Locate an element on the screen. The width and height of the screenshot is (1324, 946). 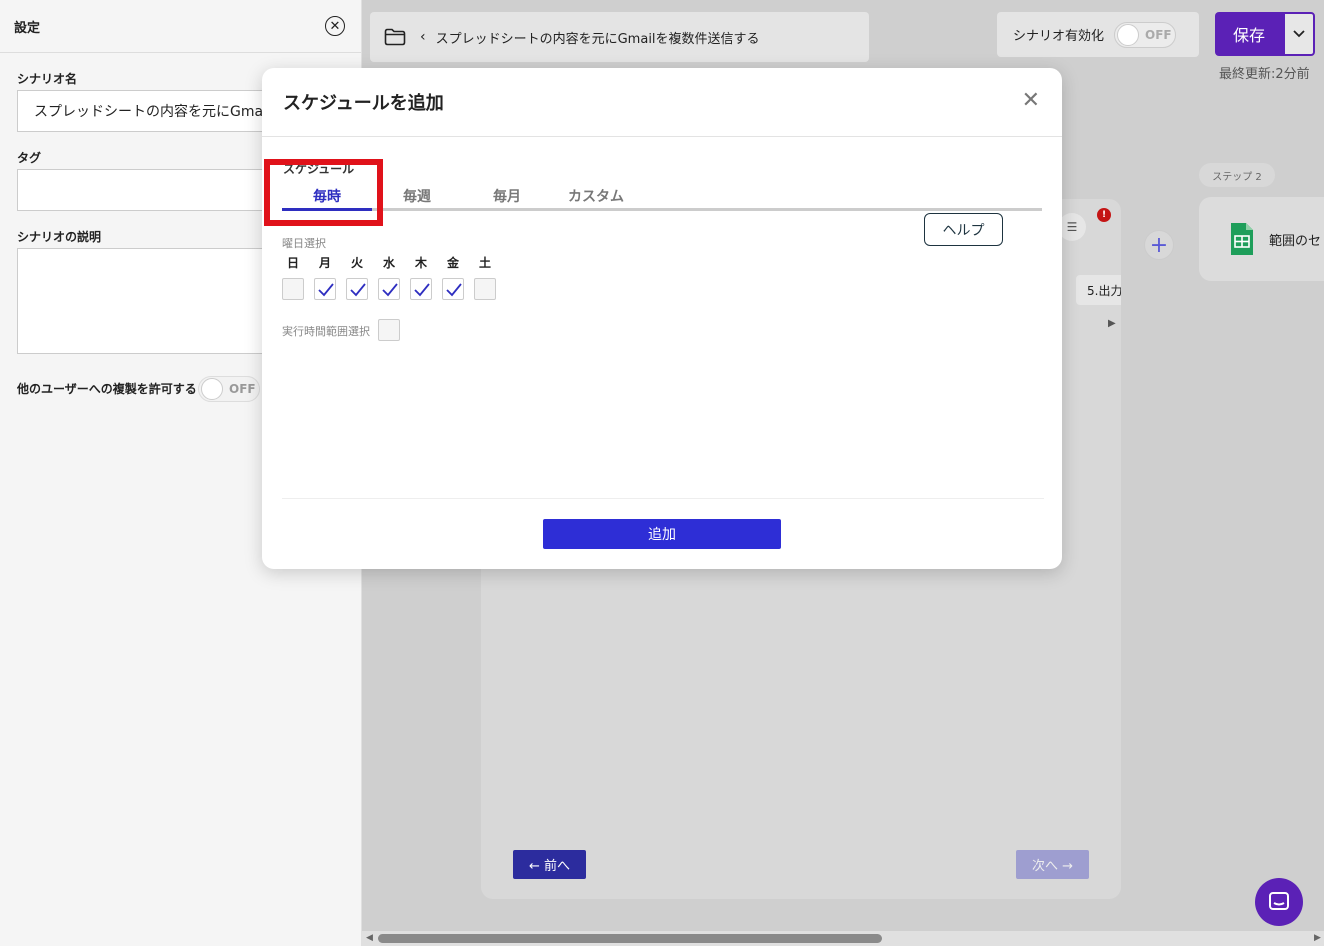
next-button: 次へ → is located at coordinates (1052, 864).